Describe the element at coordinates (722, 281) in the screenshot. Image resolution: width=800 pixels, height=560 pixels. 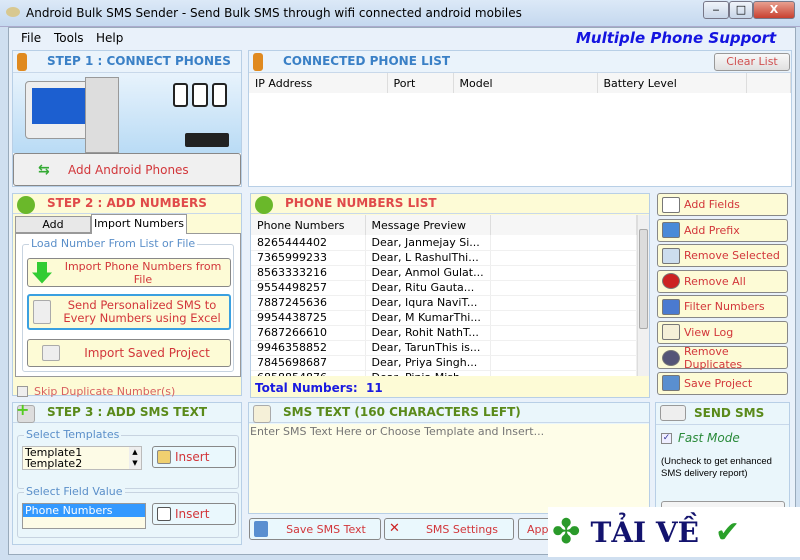
I see `remove-all-button: Remove All` at that location.